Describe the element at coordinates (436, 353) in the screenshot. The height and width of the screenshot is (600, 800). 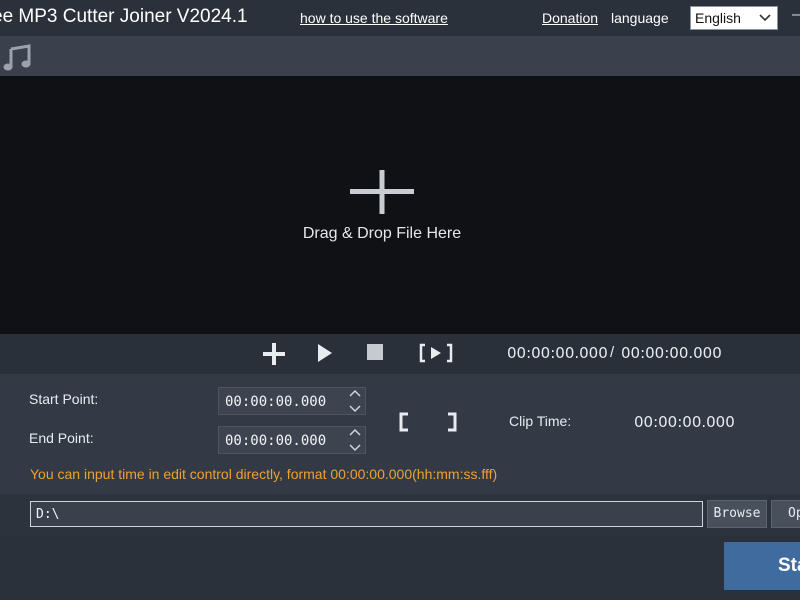
I see `play-selection-icon` at that location.